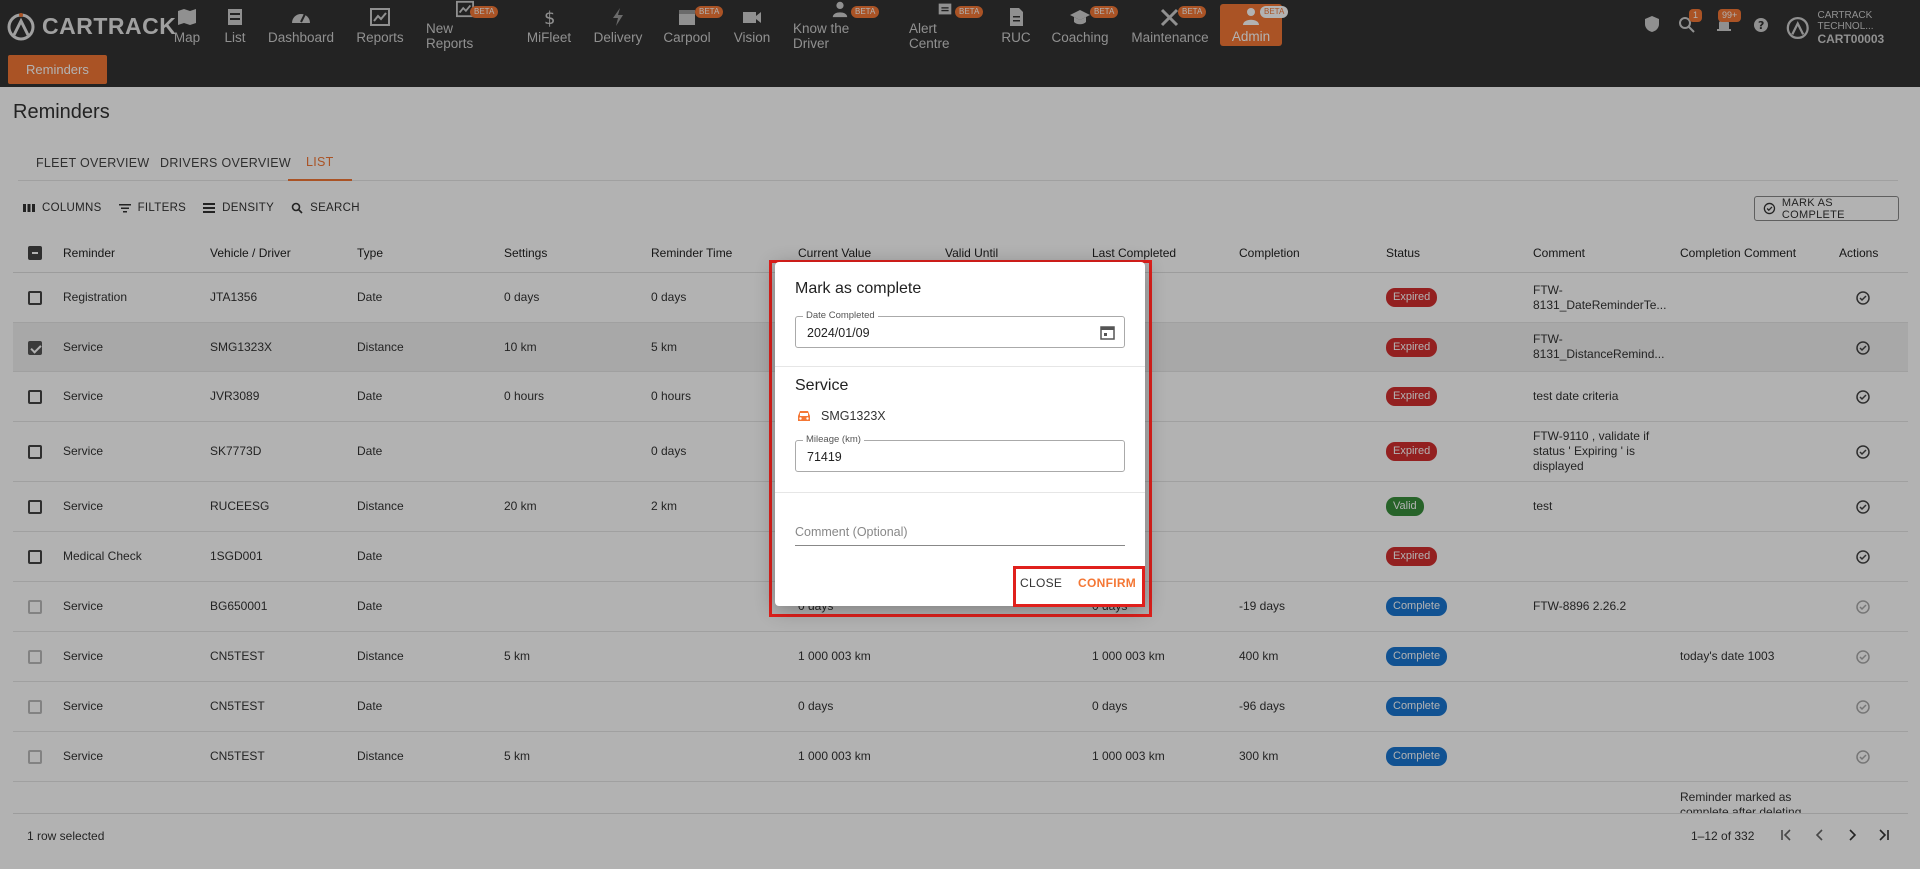 The height and width of the screenshot is (869, 1920). What do you see at coordinates (804, 416) in the screenshot?
I see `car-icon` at bounding box center [804, 416].